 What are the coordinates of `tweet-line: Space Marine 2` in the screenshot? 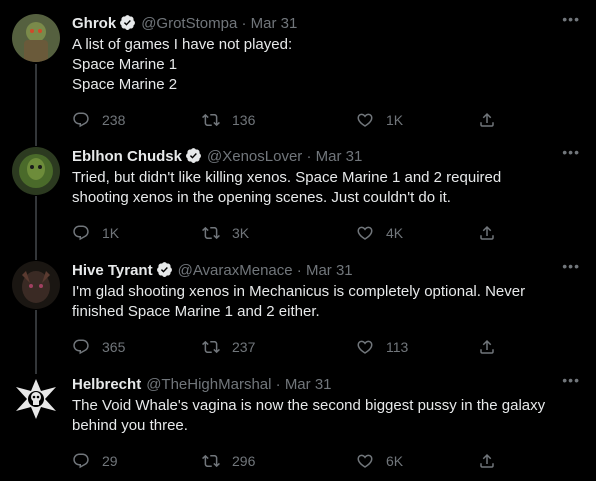 It's located at (125, 84).